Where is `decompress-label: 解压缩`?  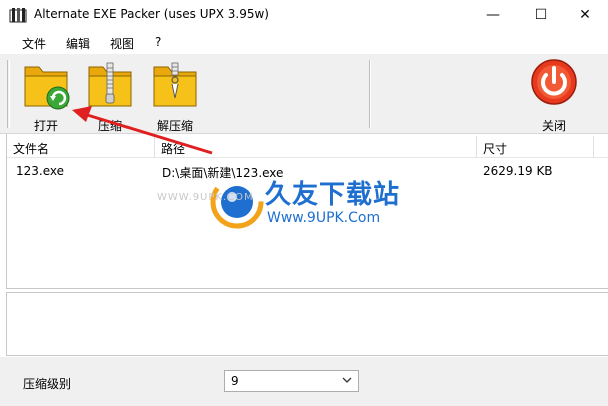 decompress-label: 解压缩 is located at coordinates (174, 126).